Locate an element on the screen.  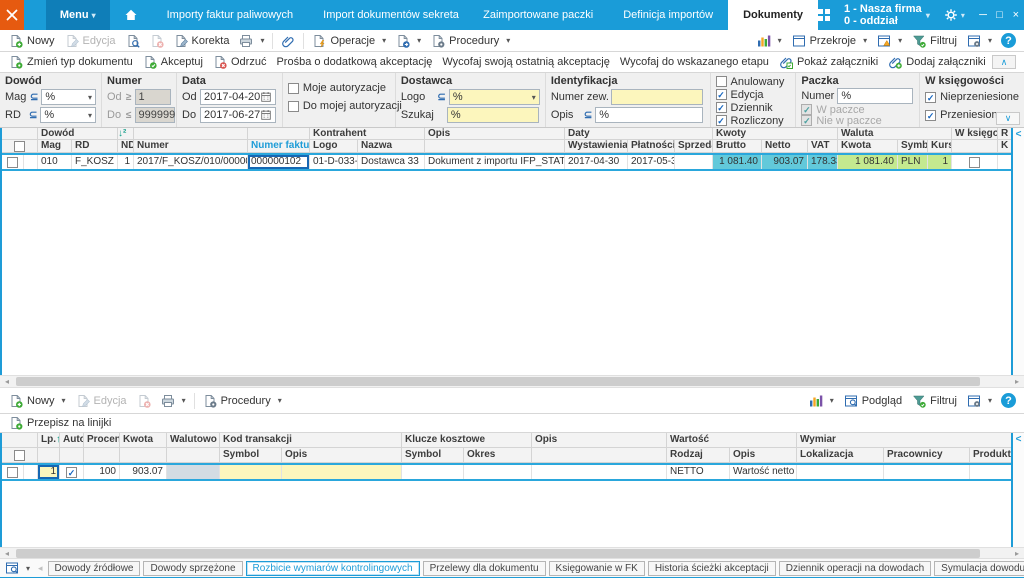
change-type-button: Zmień typ dokumentu is located at coordinates (71, 62).